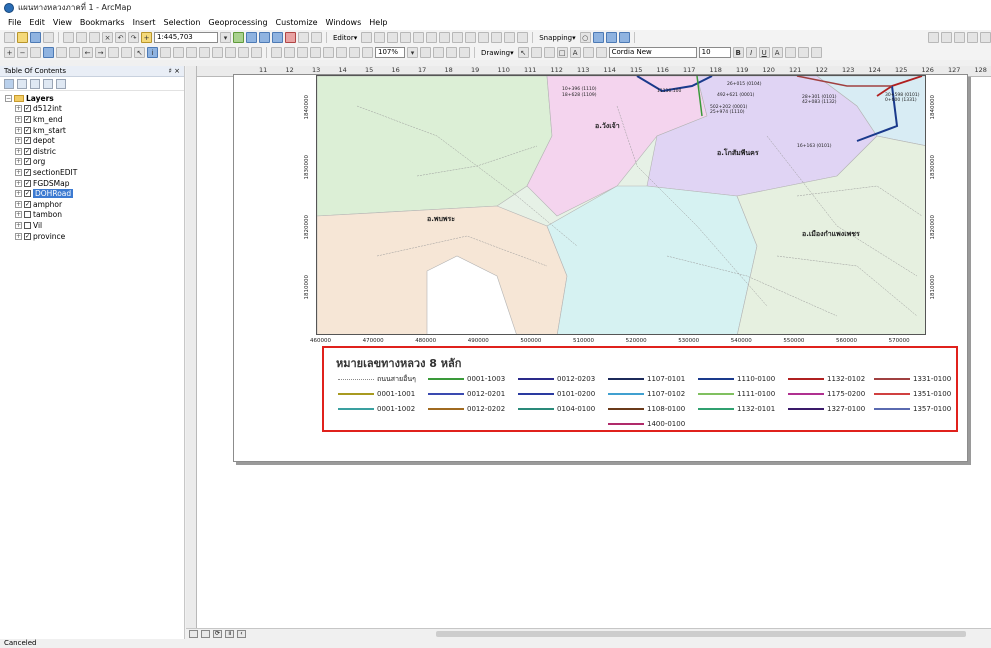 The image size is (991, 648). What do you see at coordinates (803, 52) in the screenshot?
I see `line-color-icon` at bounding box center [803, 52].